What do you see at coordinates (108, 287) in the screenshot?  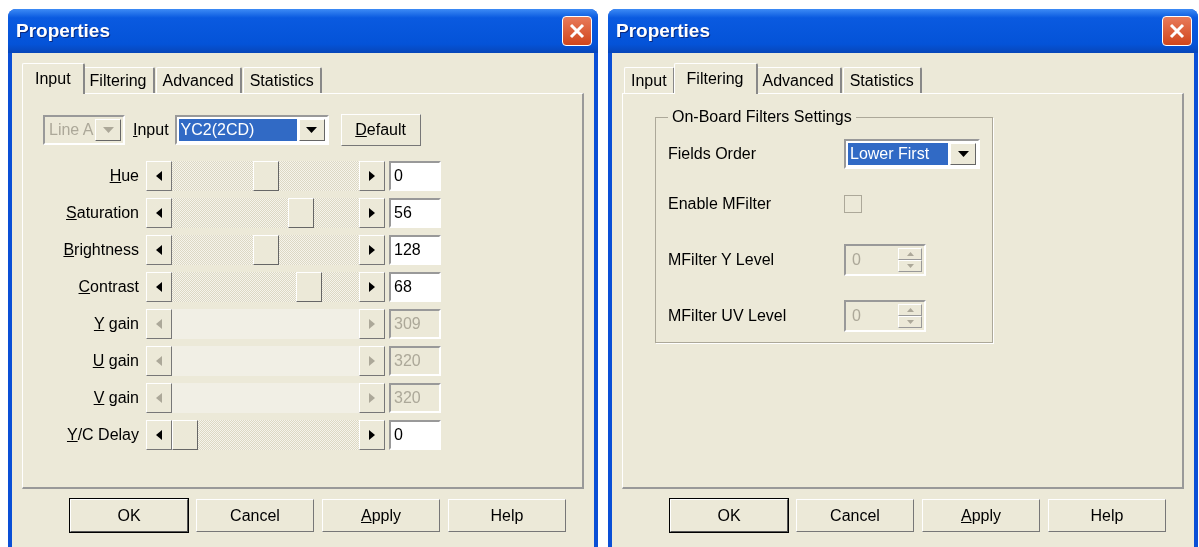 I see `slider-label: Contrast` at bounding box center [108, 287].